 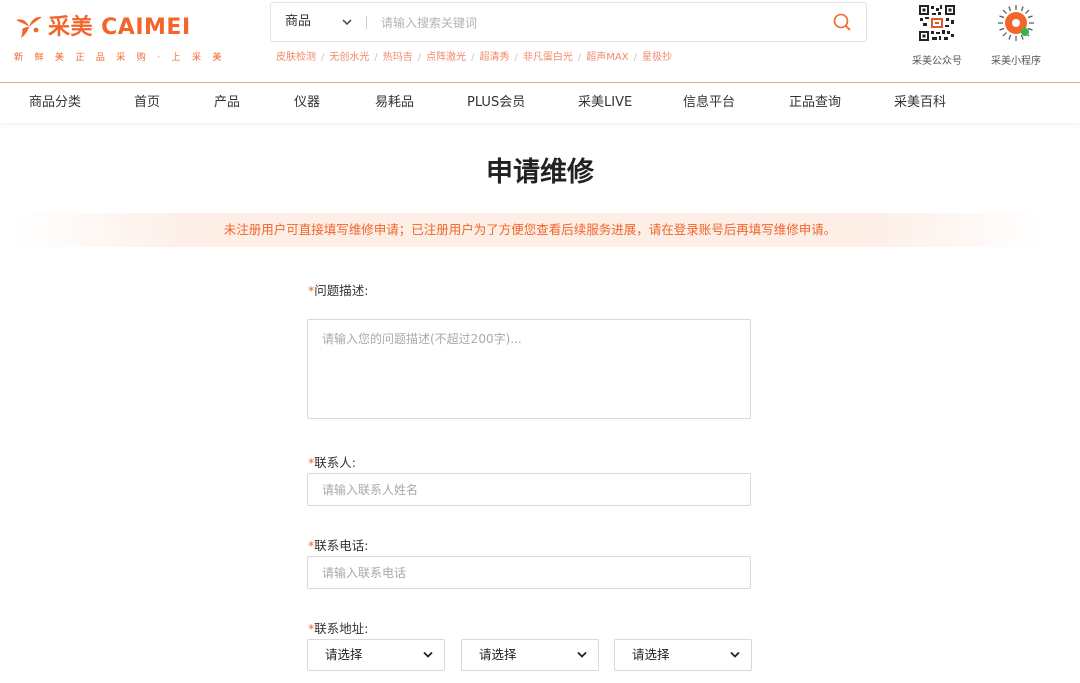 I want to click on hot-word-link: 非凡蛋白光, so click(x=548, y=57).